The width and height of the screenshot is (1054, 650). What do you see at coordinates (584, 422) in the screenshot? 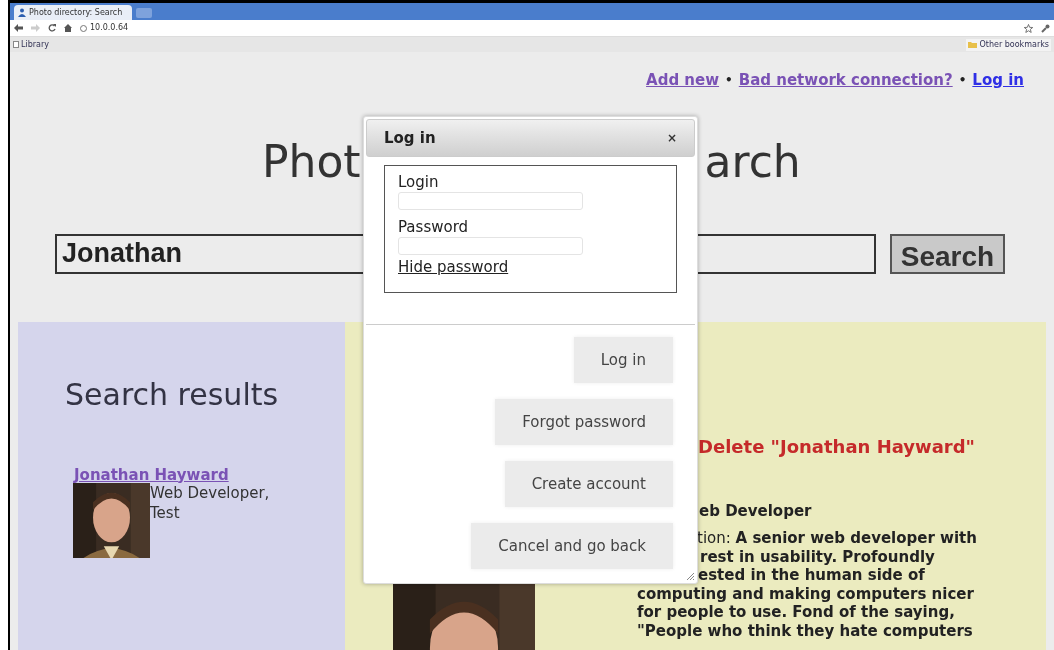
I see `dialog-button: Forgot password` at bounding box center [584, 422].